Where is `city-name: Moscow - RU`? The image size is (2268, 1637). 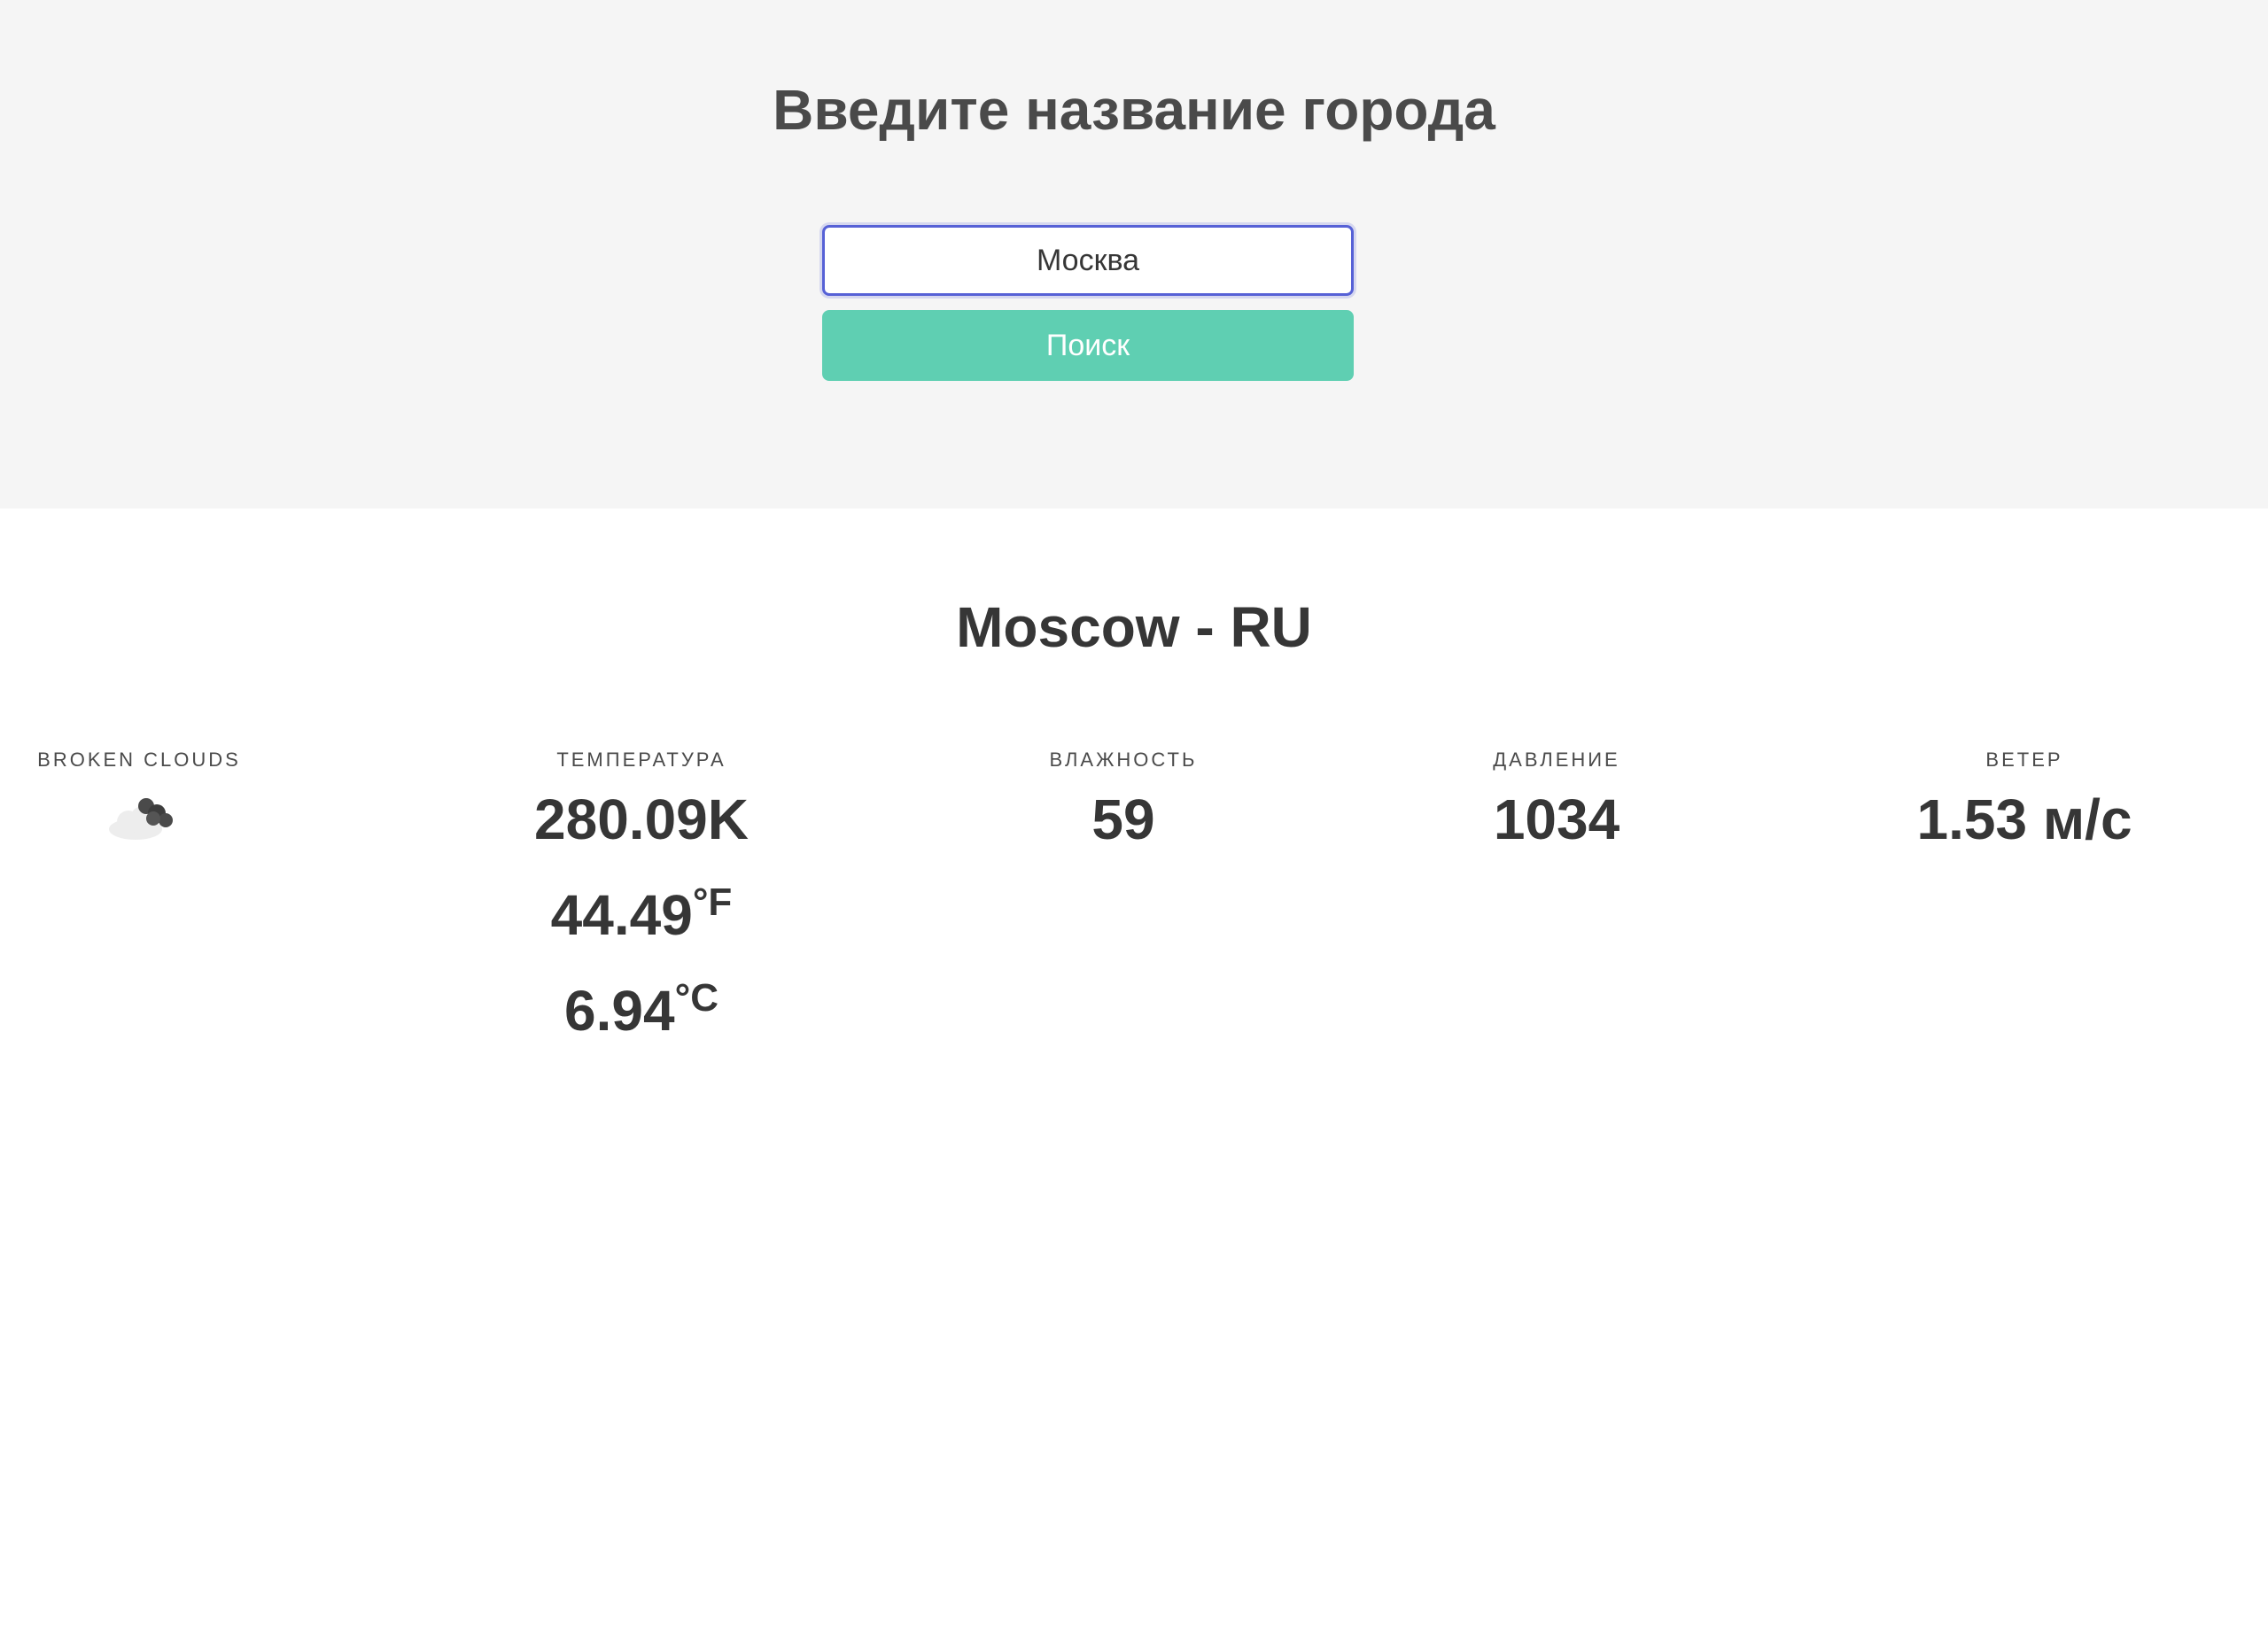 city-name: Moscow - RU is located at coordinates (1134, 627).